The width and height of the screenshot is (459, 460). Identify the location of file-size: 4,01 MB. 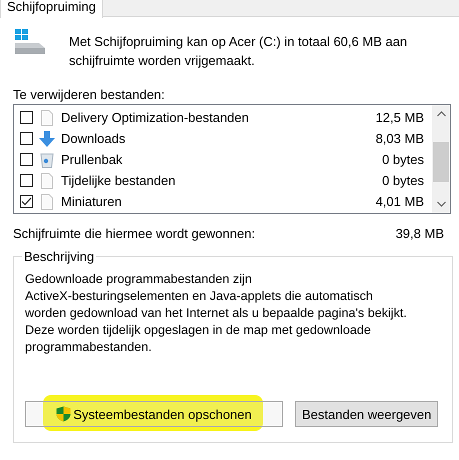
(400, 201).